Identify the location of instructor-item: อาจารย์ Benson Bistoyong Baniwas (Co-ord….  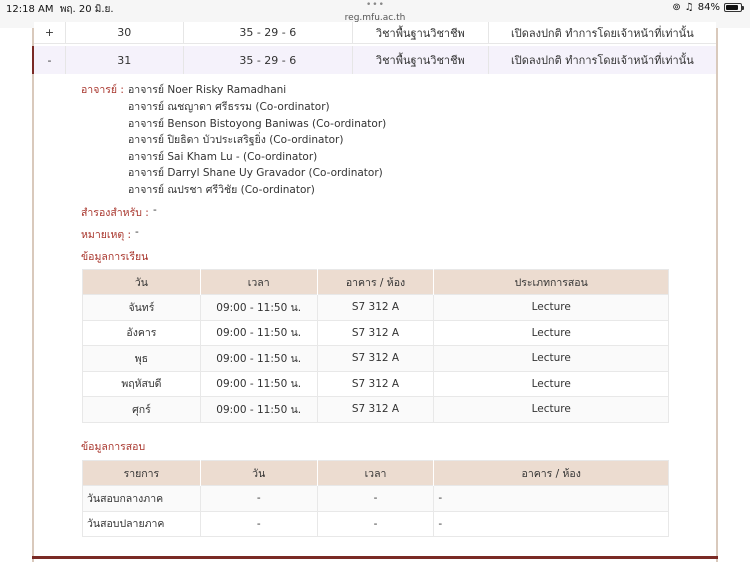
(257, 124).